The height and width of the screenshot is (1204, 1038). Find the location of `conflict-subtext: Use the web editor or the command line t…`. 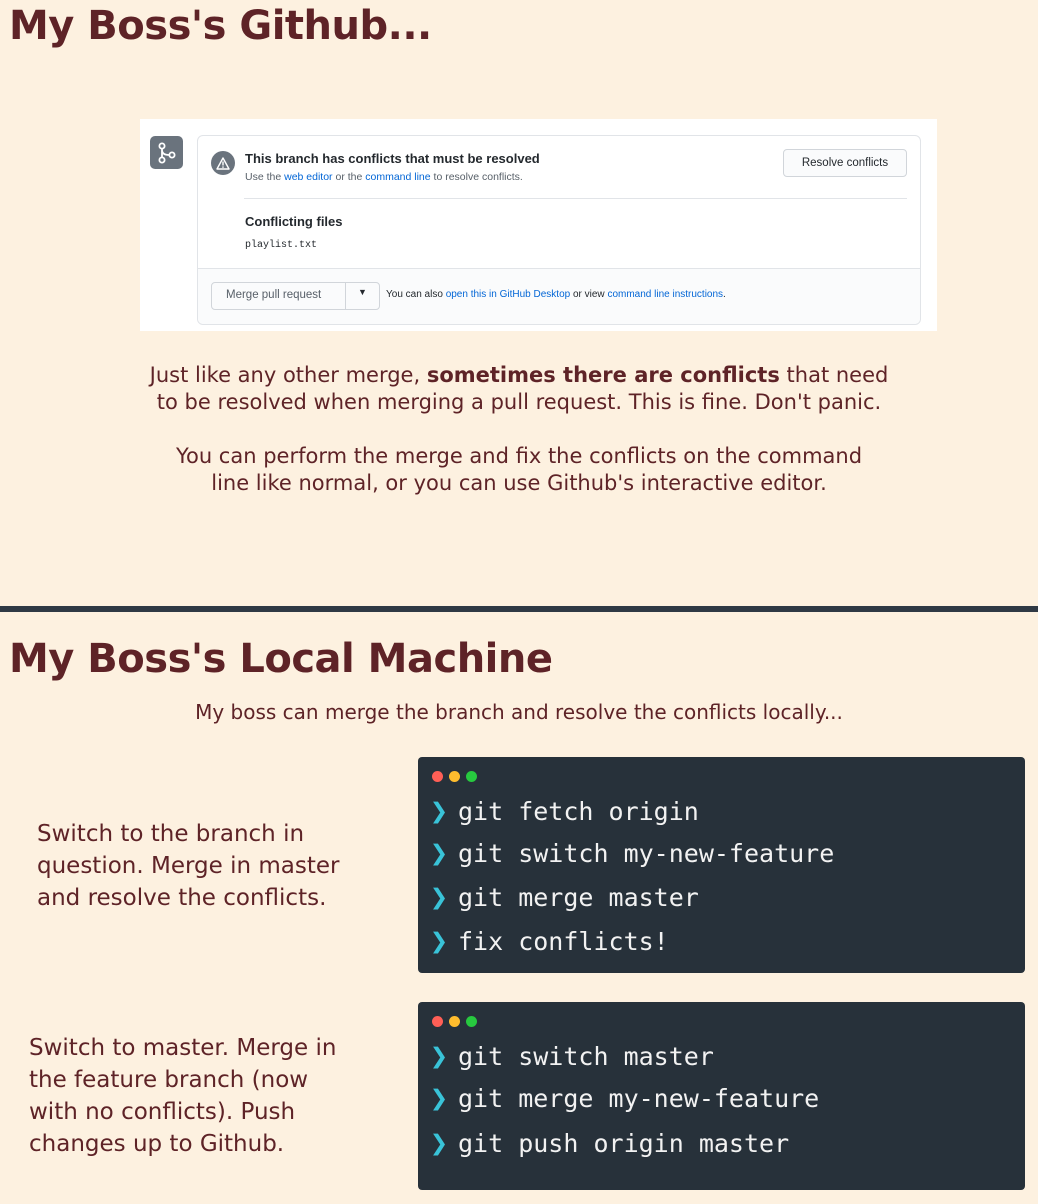

conflict-subtext: Use the web editor or the command line t… is located at coordinates (384, 177).